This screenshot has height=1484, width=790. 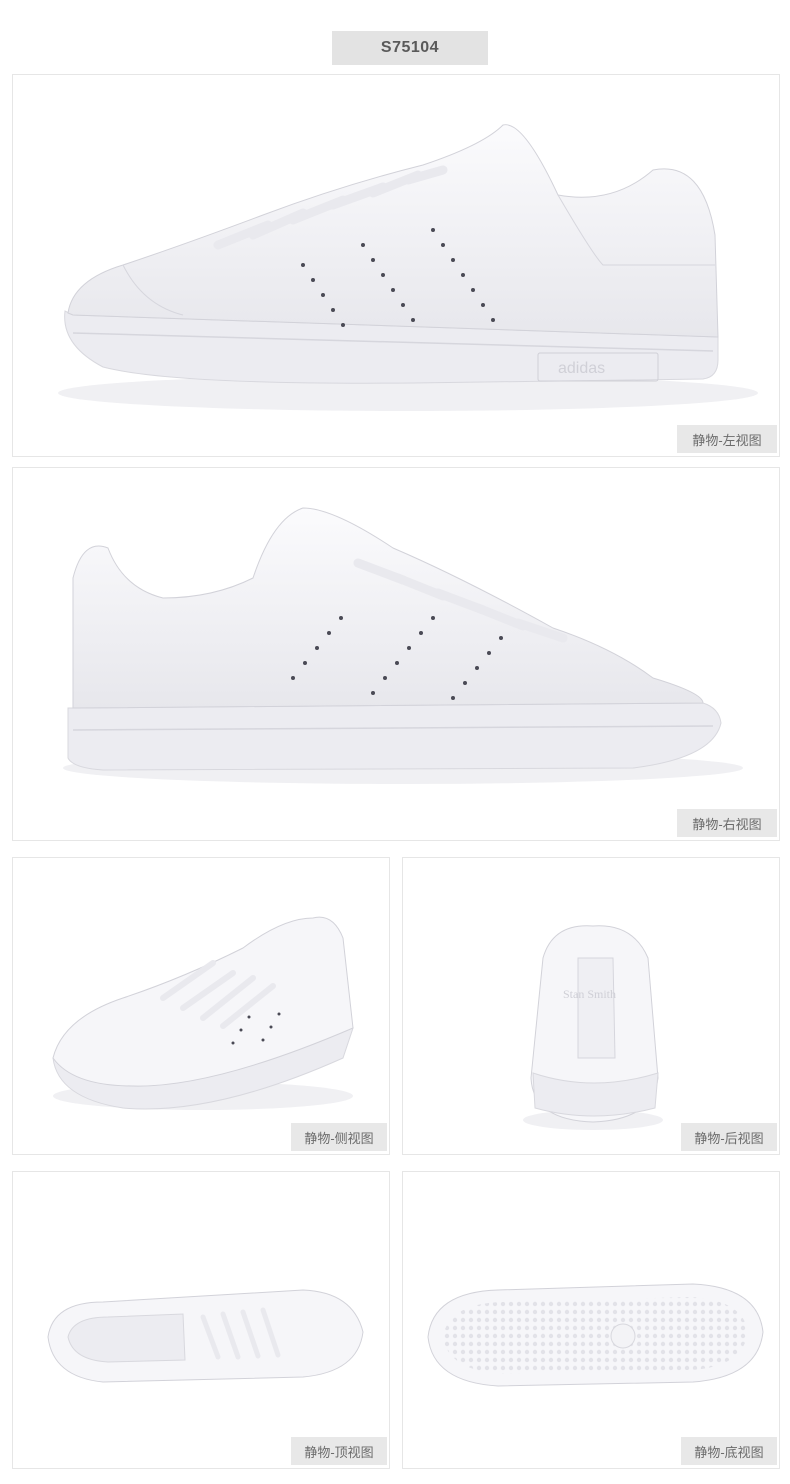 I want to click on back-view-caption: 静物-后视图, so click(x=729, y=1137).